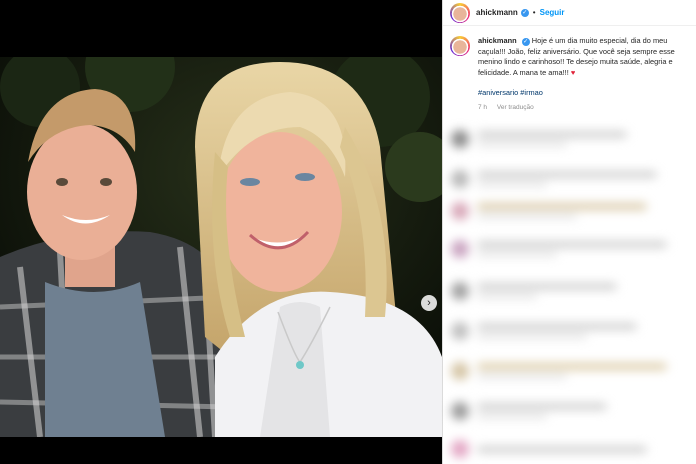  I want to click on timestamp: 7 h, so click(482, 107).